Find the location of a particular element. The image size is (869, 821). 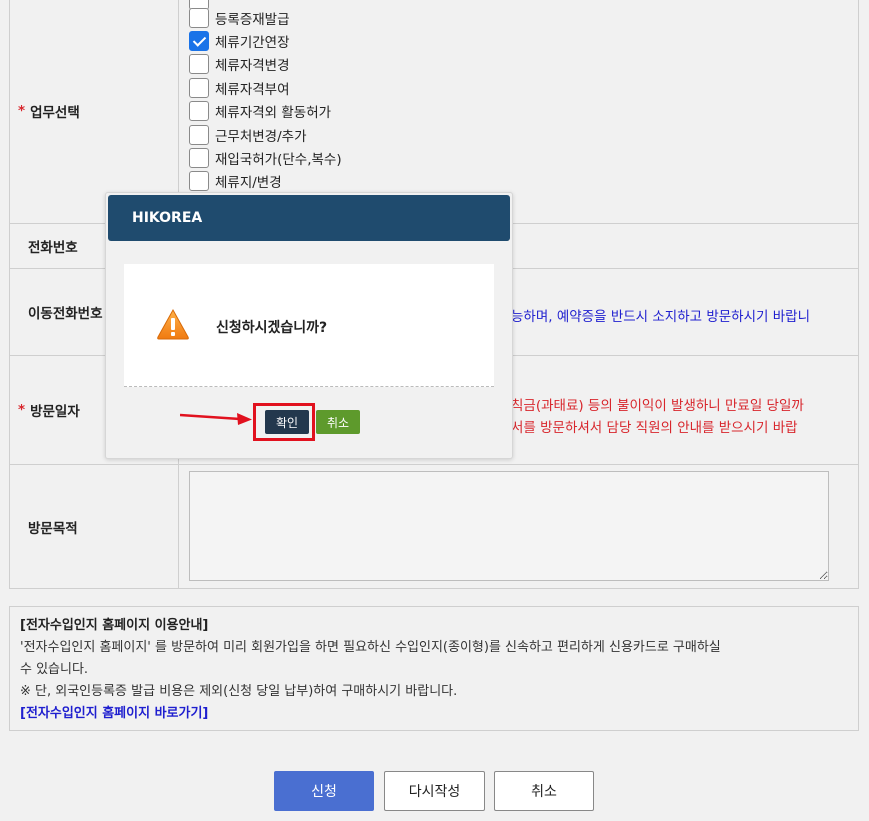

purpose-row: 방문목적 is located at coordinates (434, 526).